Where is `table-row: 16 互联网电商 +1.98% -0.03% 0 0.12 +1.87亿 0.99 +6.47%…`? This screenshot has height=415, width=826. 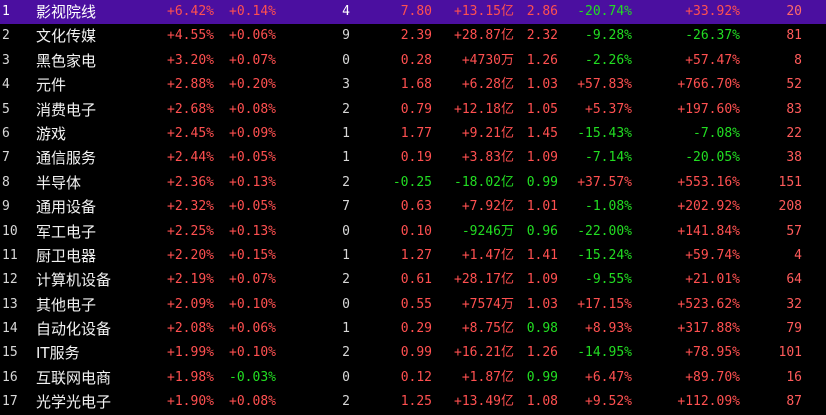
table-row: 16 互联网电商 +1.98% -0.03% 0 0.12 +1.87亿 0.99 +6.47%… is located at coordinates (413, 378).